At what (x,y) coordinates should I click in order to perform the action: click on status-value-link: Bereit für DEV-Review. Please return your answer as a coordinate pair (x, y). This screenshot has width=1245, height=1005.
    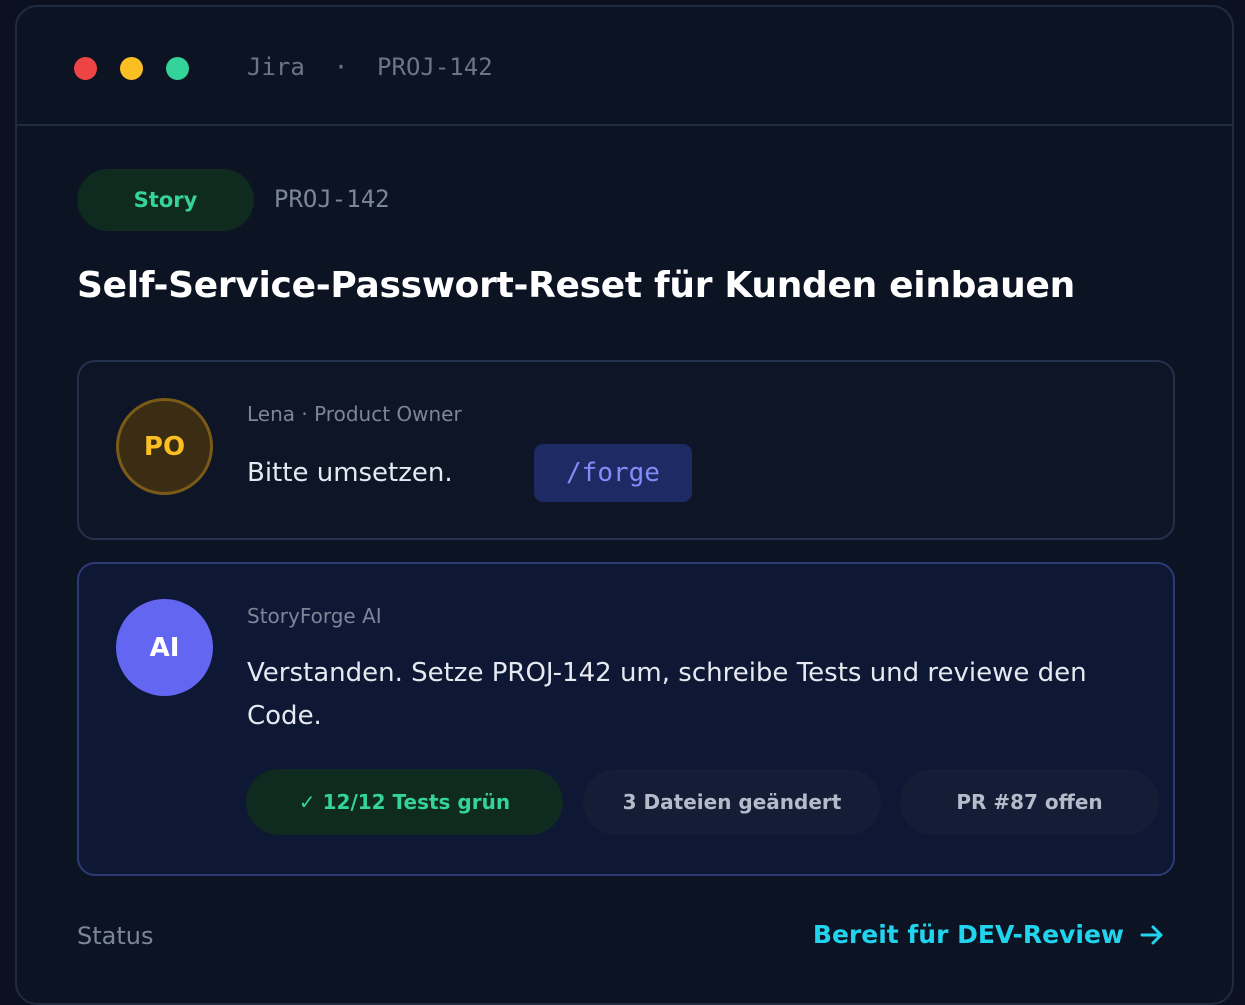
    Looking at the image, I should click on (989, 934).